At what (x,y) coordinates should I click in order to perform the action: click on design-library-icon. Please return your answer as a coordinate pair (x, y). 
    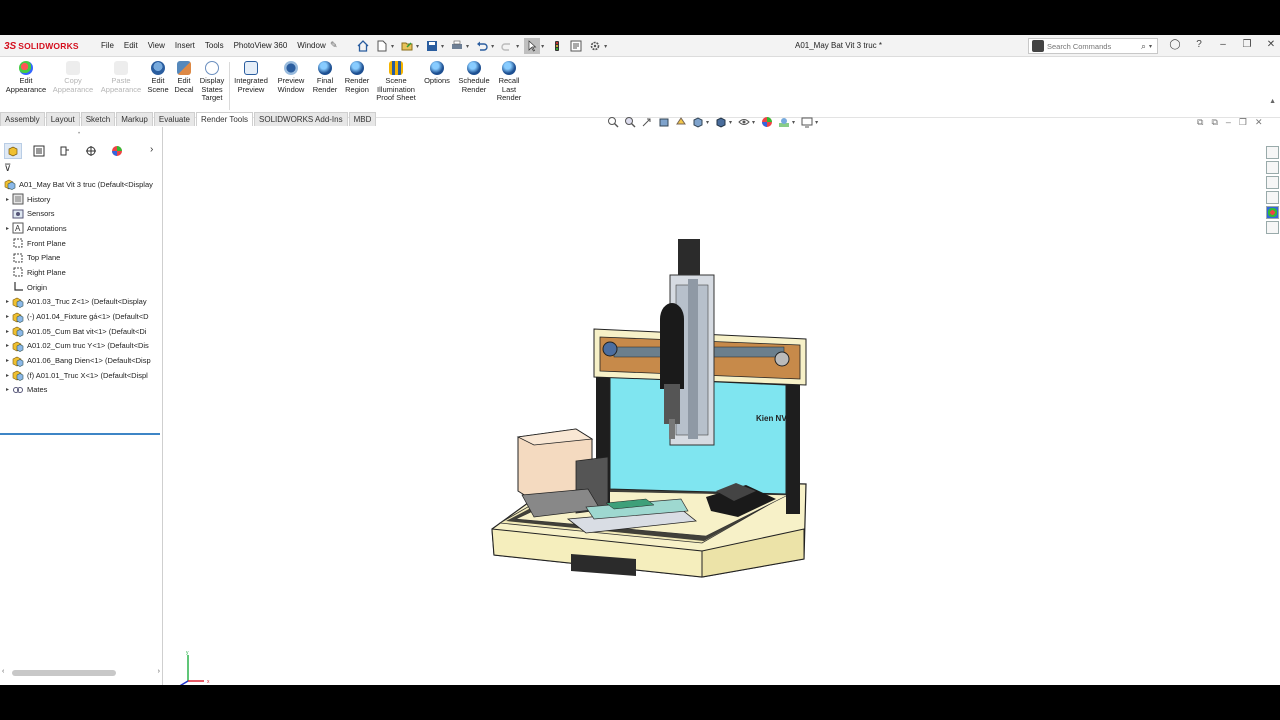
    Looking at the image, I should click on (1272, 167).